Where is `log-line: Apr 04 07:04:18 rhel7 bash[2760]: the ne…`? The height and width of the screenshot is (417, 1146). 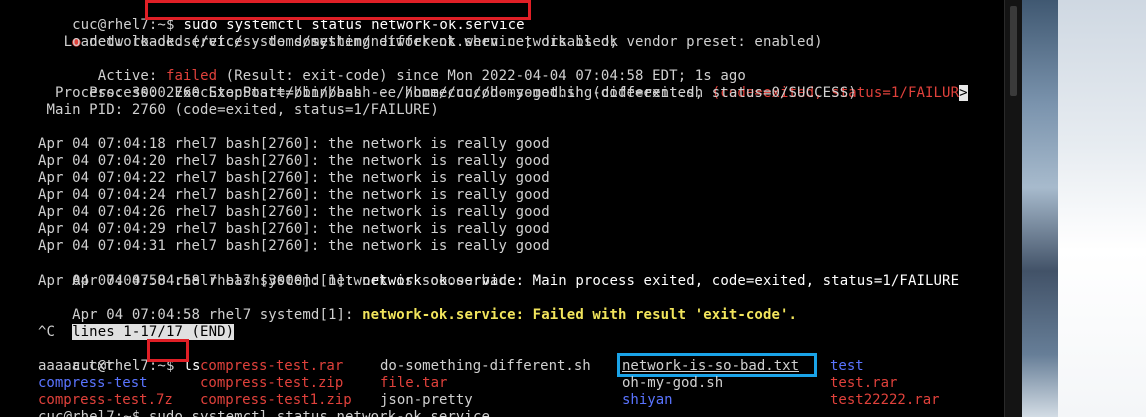
log-line: Apr 04 07:04:18 rhel7 bash[2760]: the ne… is located at coordinates (294, 144).